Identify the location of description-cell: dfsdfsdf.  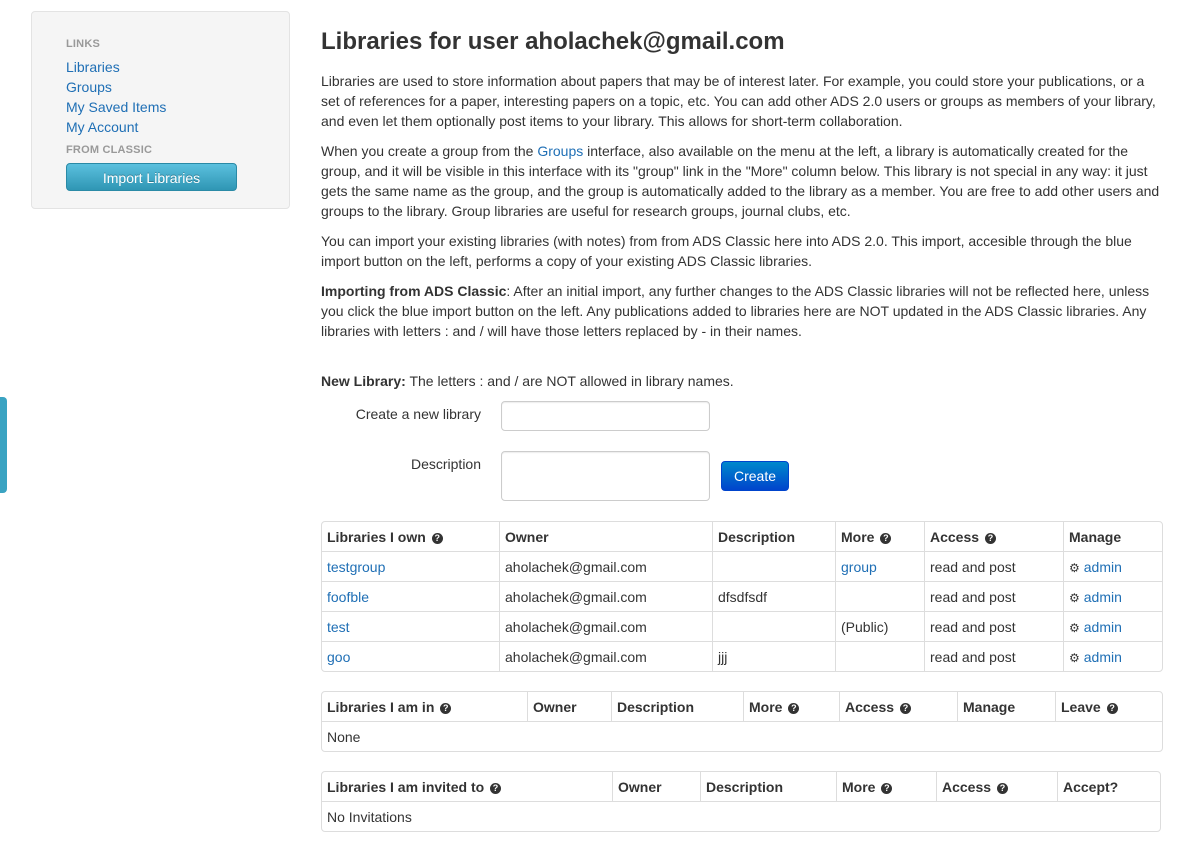
(773, 596).